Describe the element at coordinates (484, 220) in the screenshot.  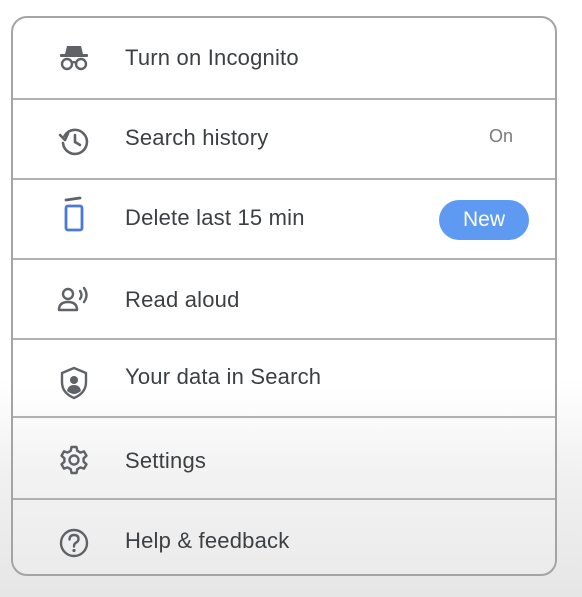
I see `new-badge: New` at that location.